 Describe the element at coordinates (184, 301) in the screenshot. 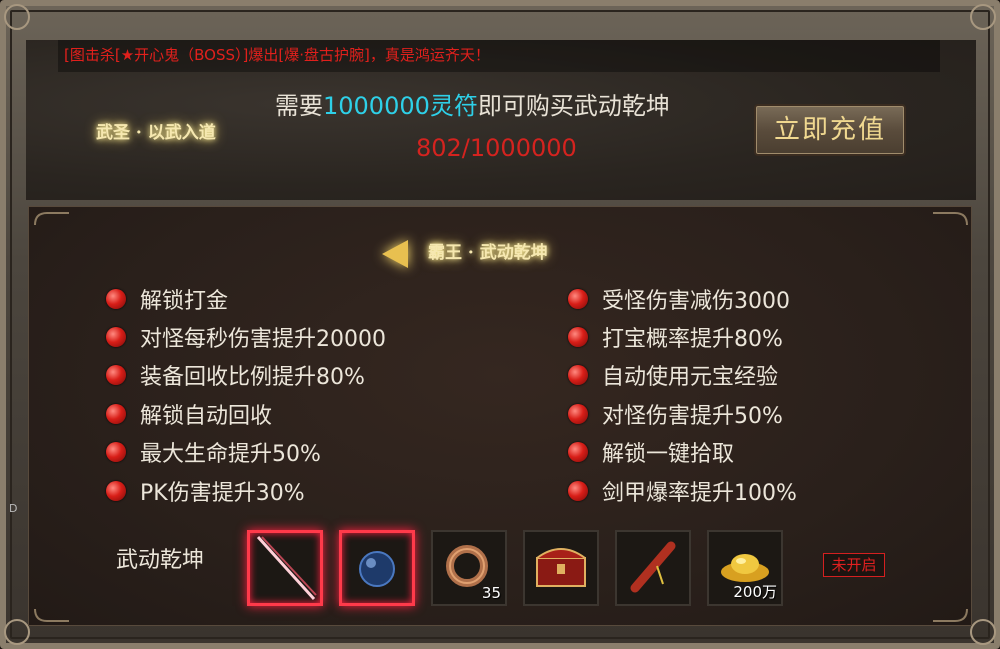

I see `attribute-label: 解锁打金` at that location.